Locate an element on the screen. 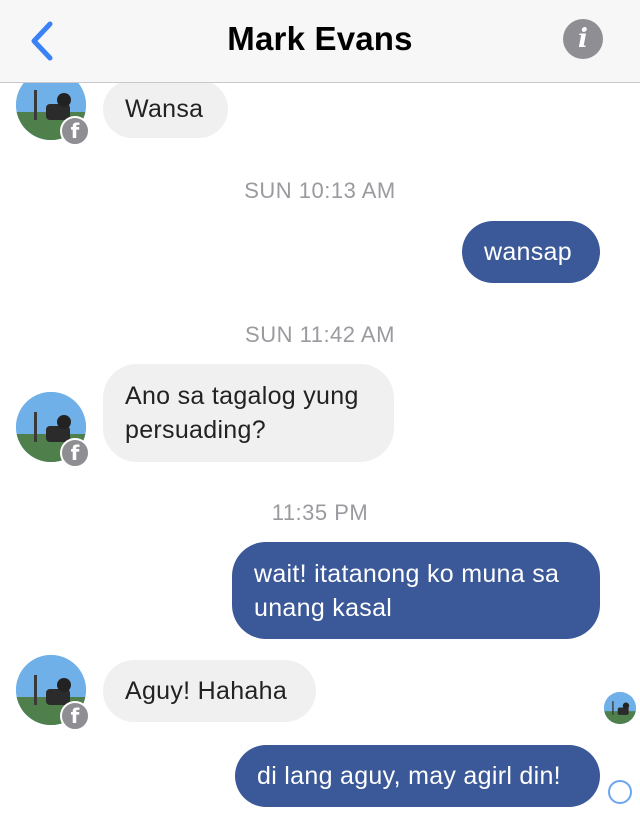 The height and width of the screenshot is (822, 640). info-icon: i is located at coordinates (583, 39).